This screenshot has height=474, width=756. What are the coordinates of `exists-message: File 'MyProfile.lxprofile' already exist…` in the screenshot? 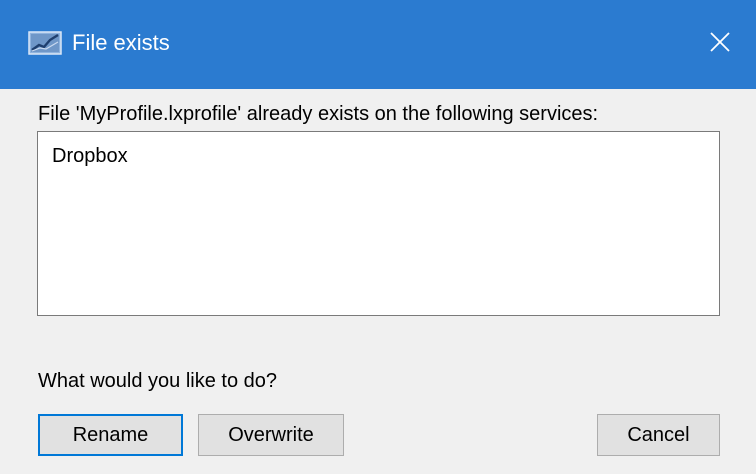 It's located at (318, 114).